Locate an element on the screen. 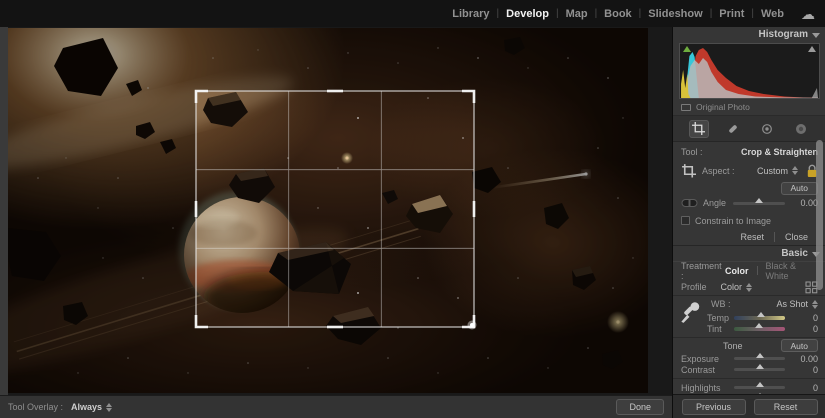 The width and height of the screenshot is (825, 418). section-divider is located at coordinates (749, 377).